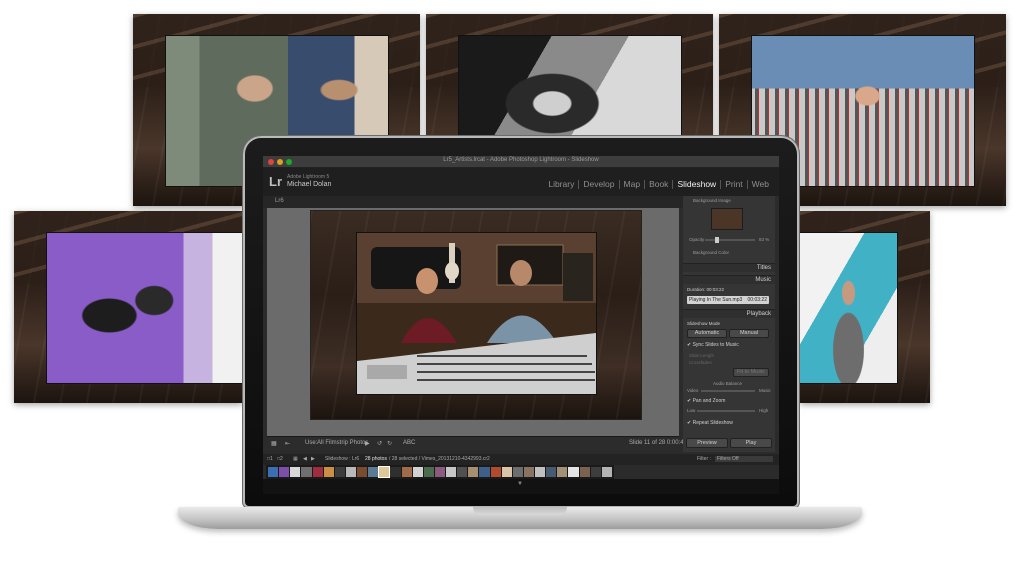  I want to click on rotate-right-icon: ↻, so click(389, 443).